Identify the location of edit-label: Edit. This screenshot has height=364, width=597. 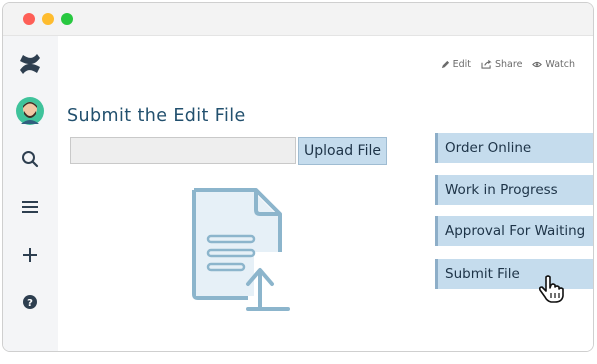
(461, 64).